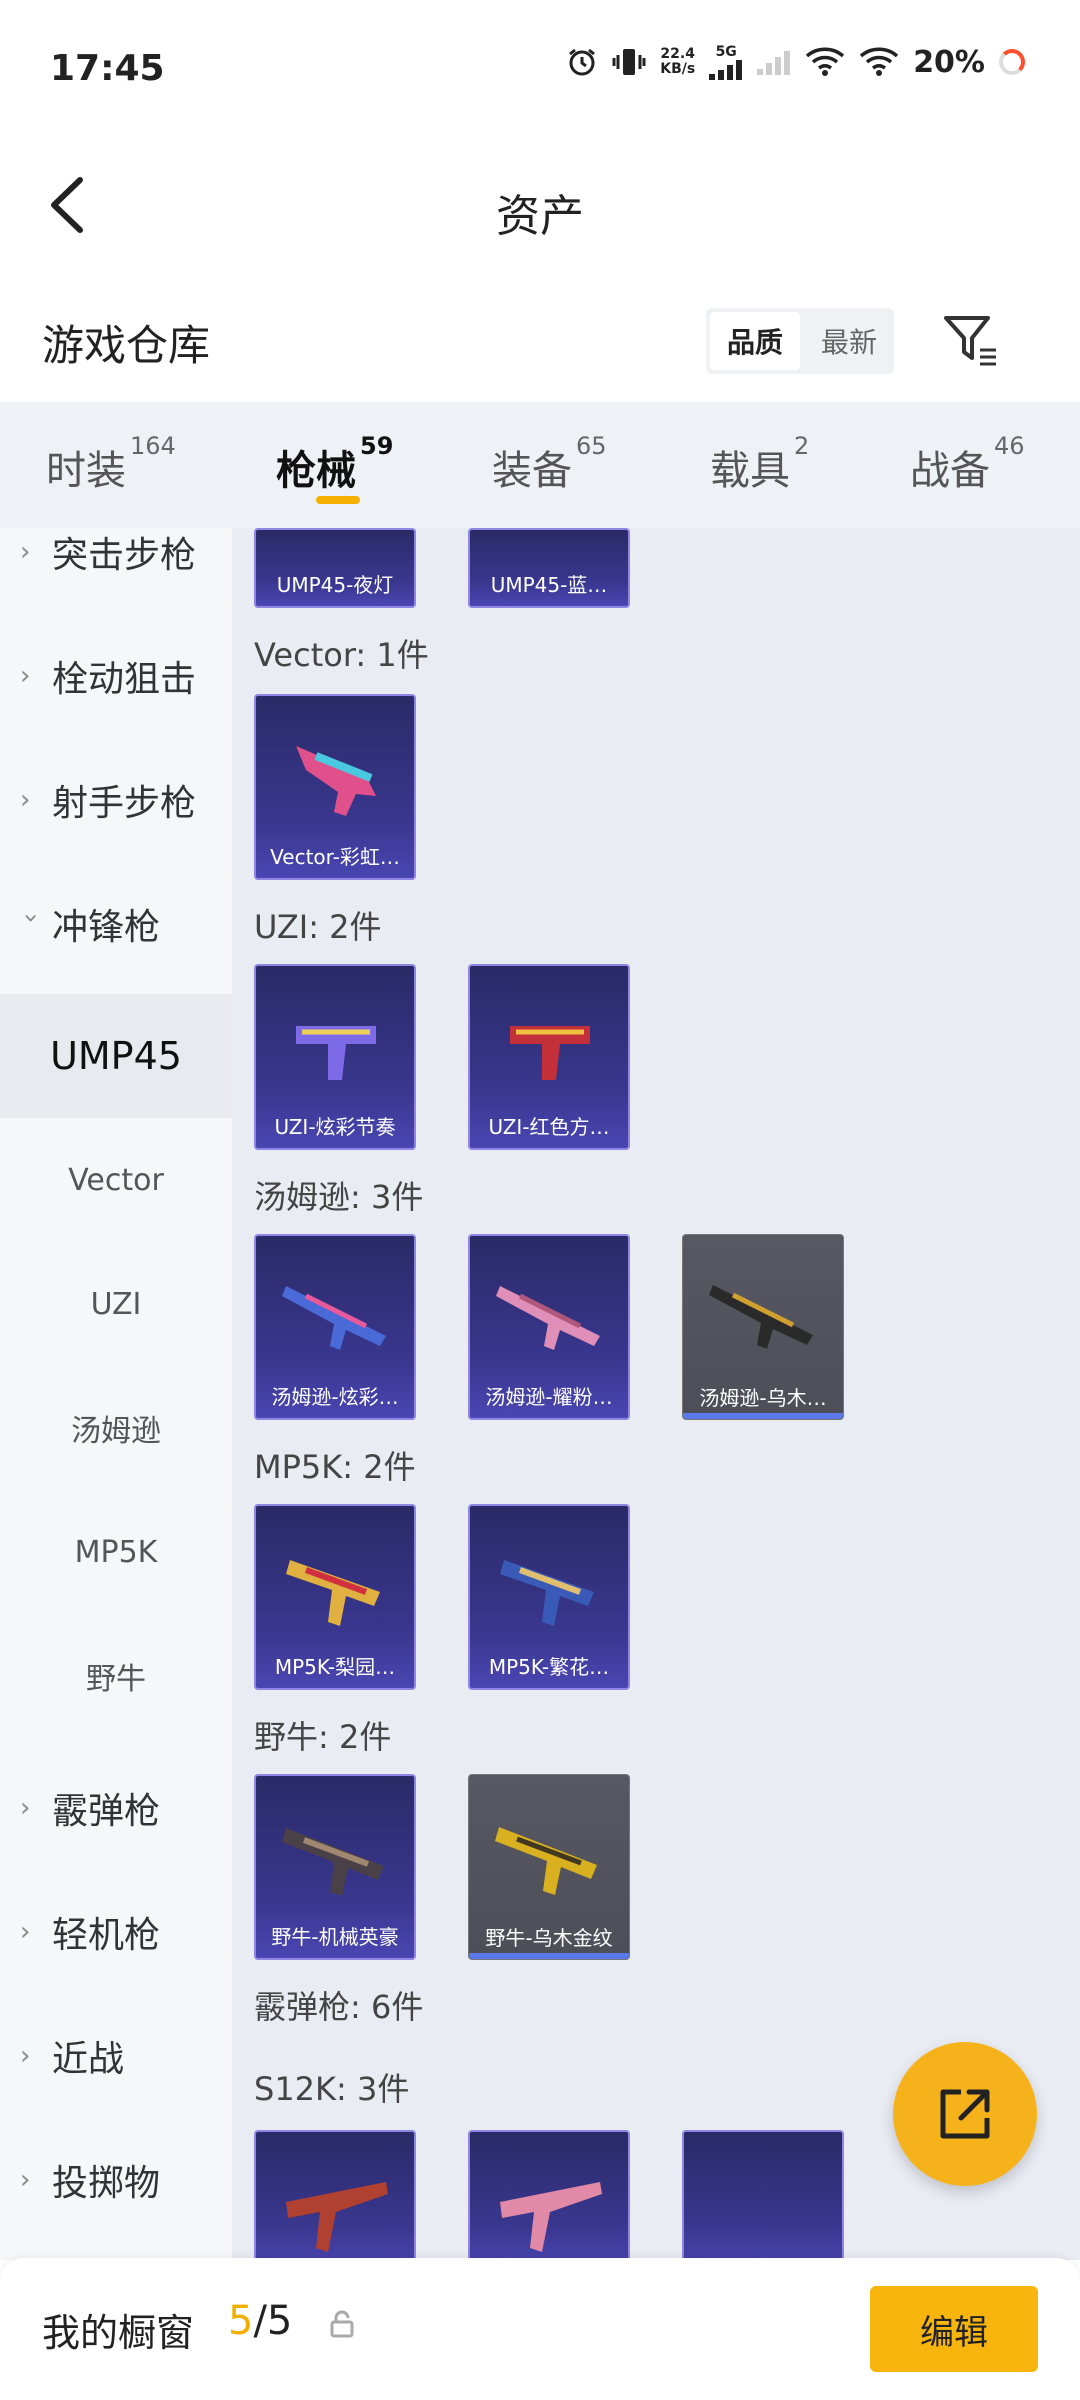  I want to click on tab-equipment: 装备65, so click(549, 464).